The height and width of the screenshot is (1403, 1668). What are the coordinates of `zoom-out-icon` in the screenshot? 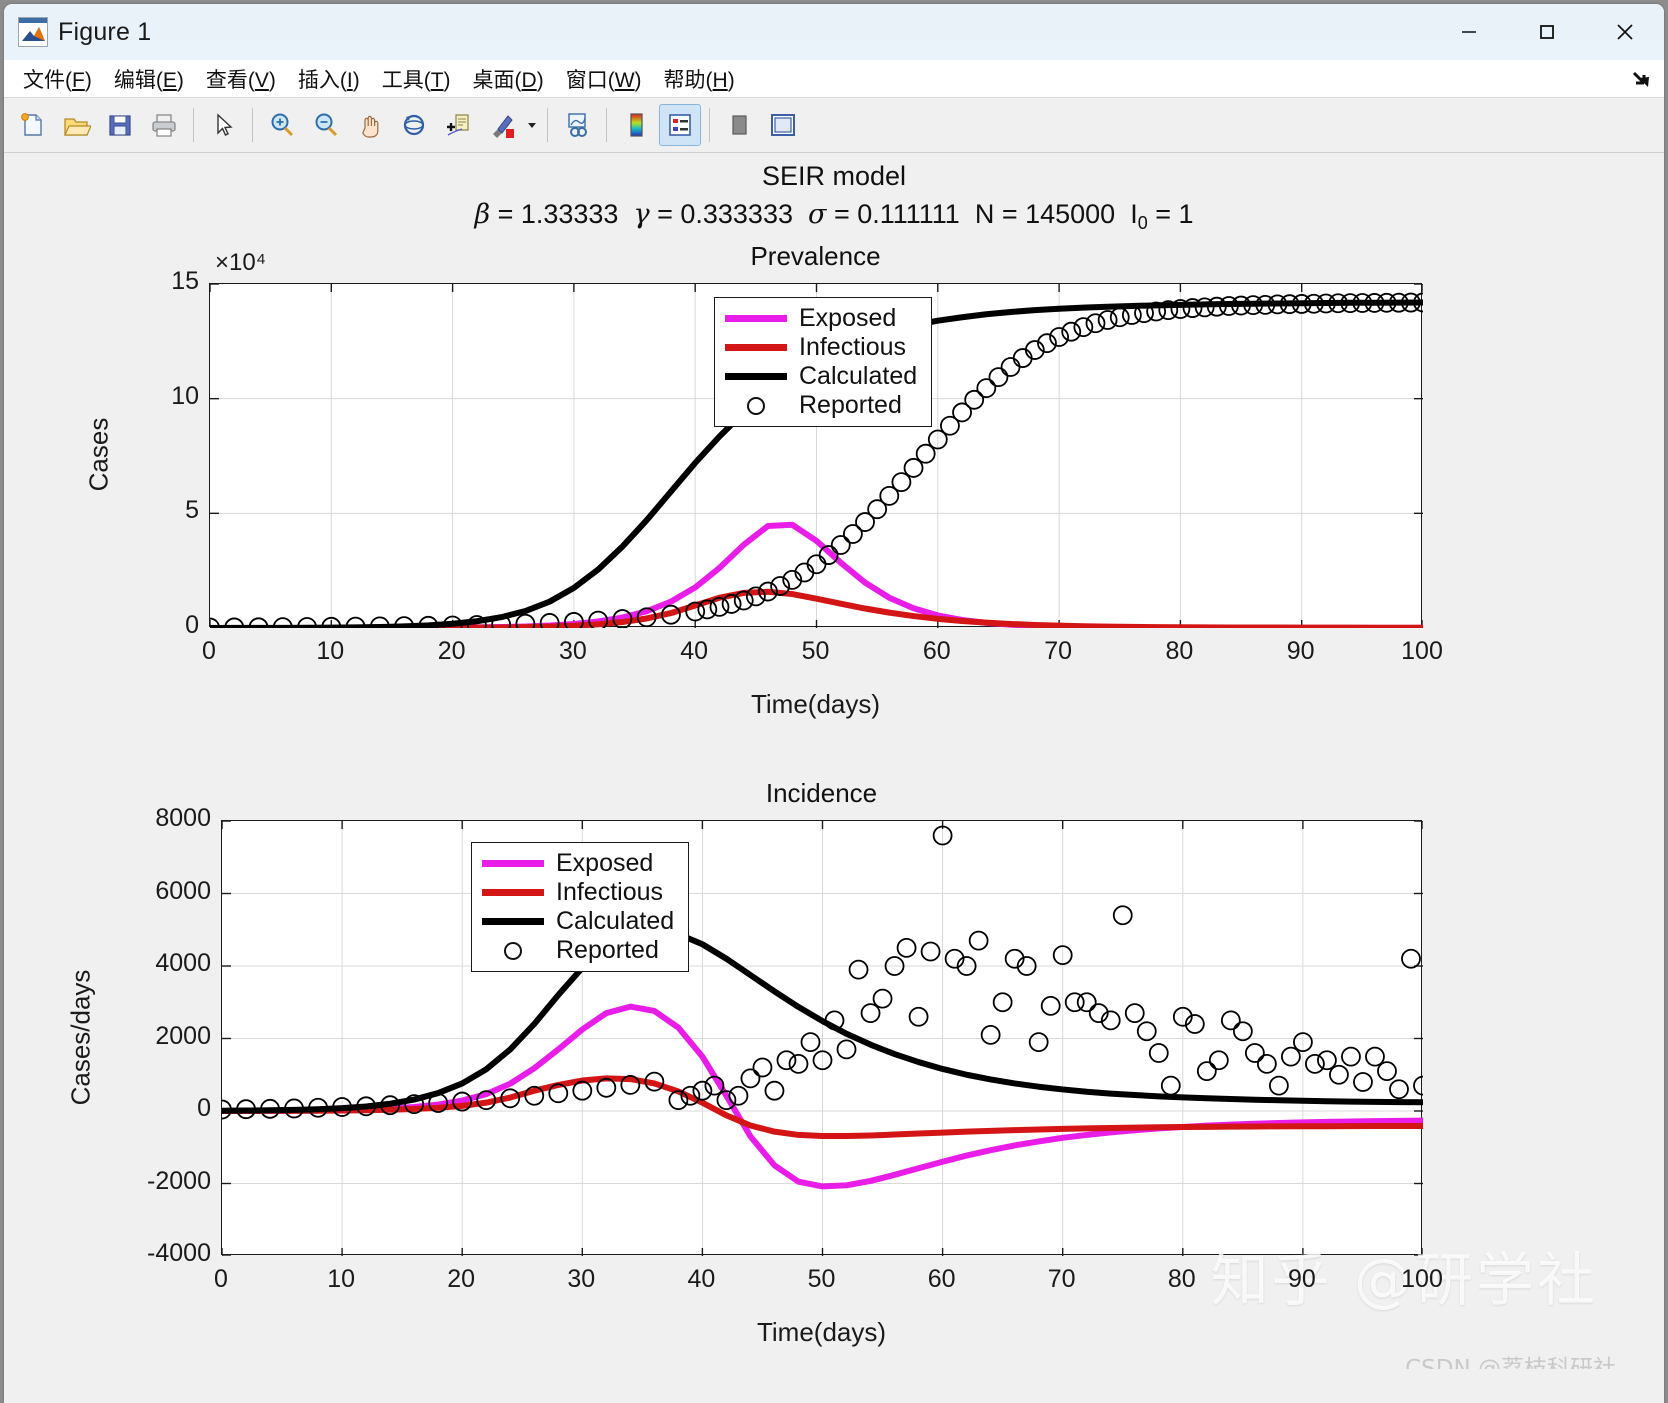 It's located at (326, 125).